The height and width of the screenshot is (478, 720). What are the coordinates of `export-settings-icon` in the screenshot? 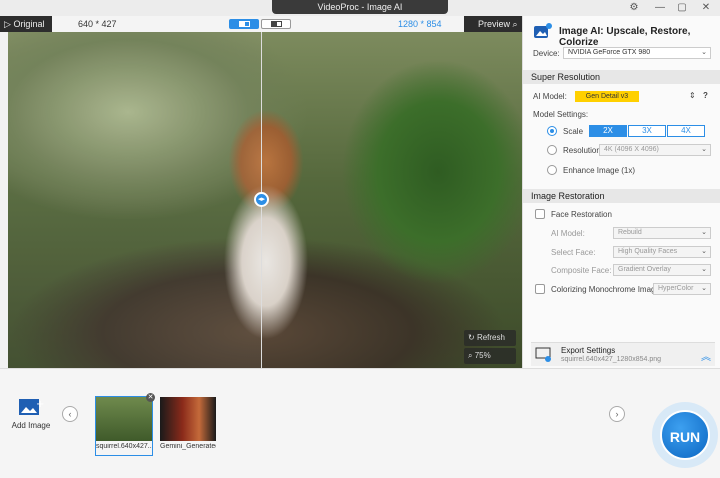 It's located at (543, 354).